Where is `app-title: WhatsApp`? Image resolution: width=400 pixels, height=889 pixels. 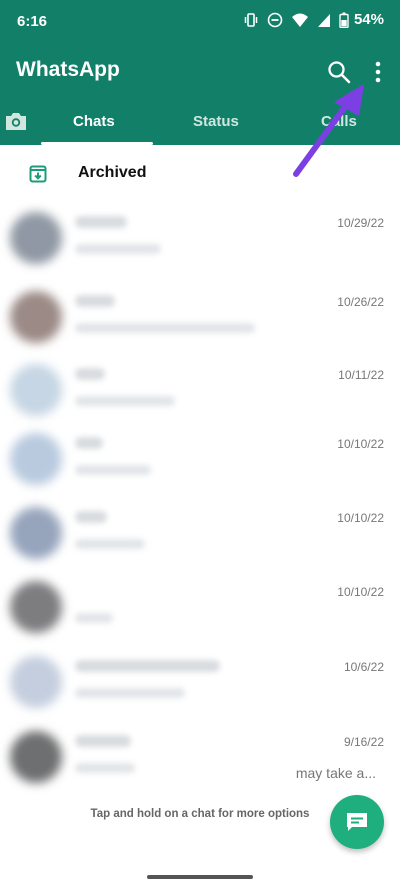 app-title: WhatsApp is located at coordinates (68, 69).